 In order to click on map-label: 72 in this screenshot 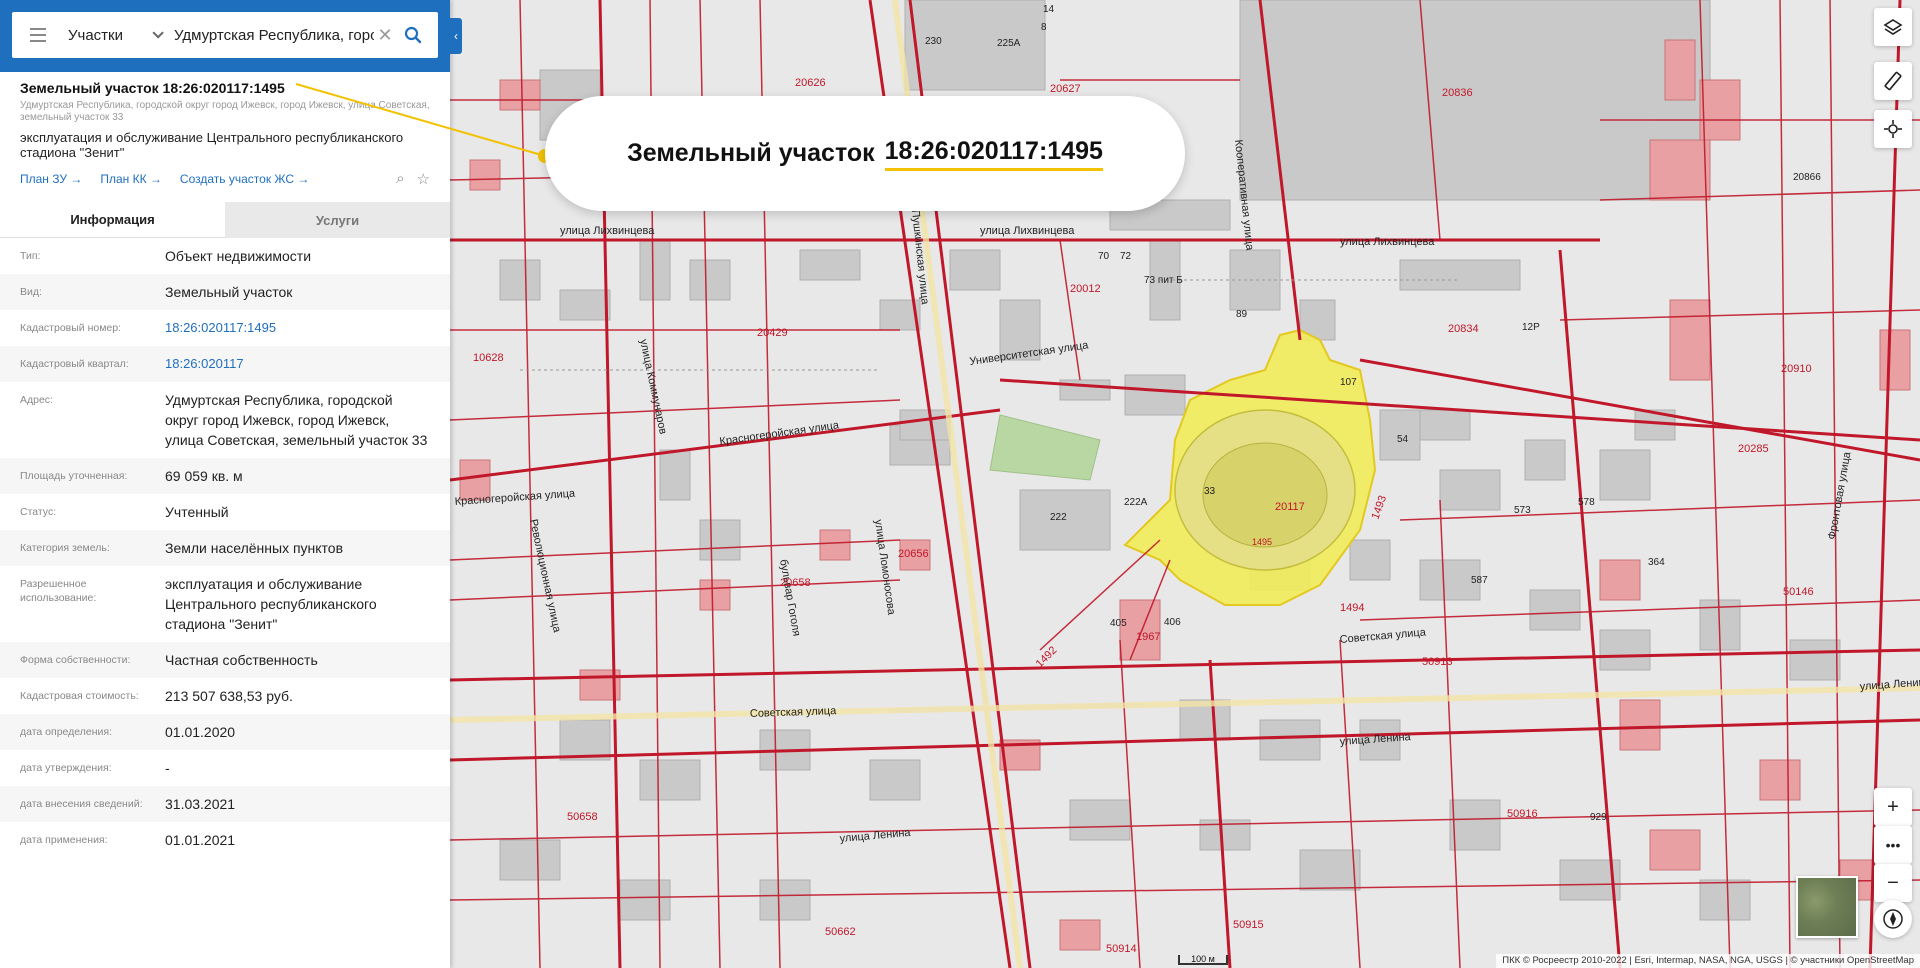, I will do `click(1126, 256)`.